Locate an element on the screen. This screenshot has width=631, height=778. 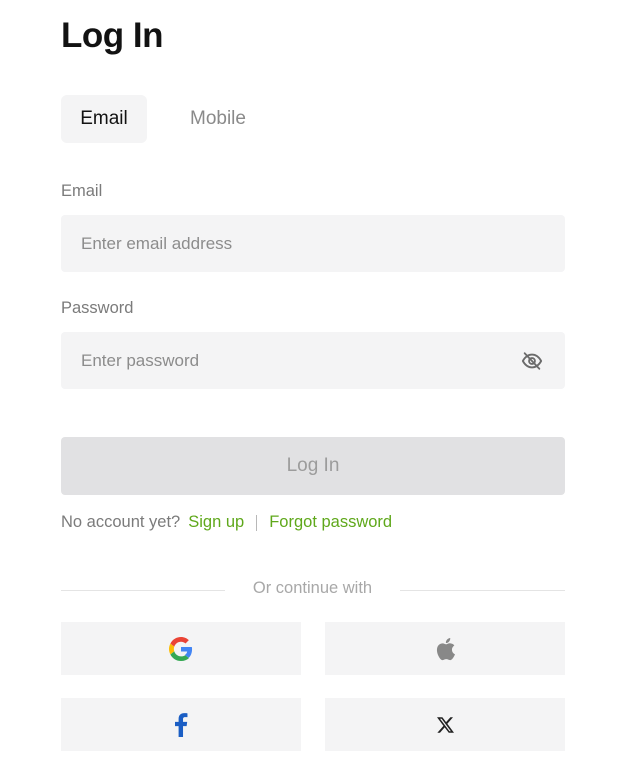
signup-link: Sign up is located at coordinates (216, 522).